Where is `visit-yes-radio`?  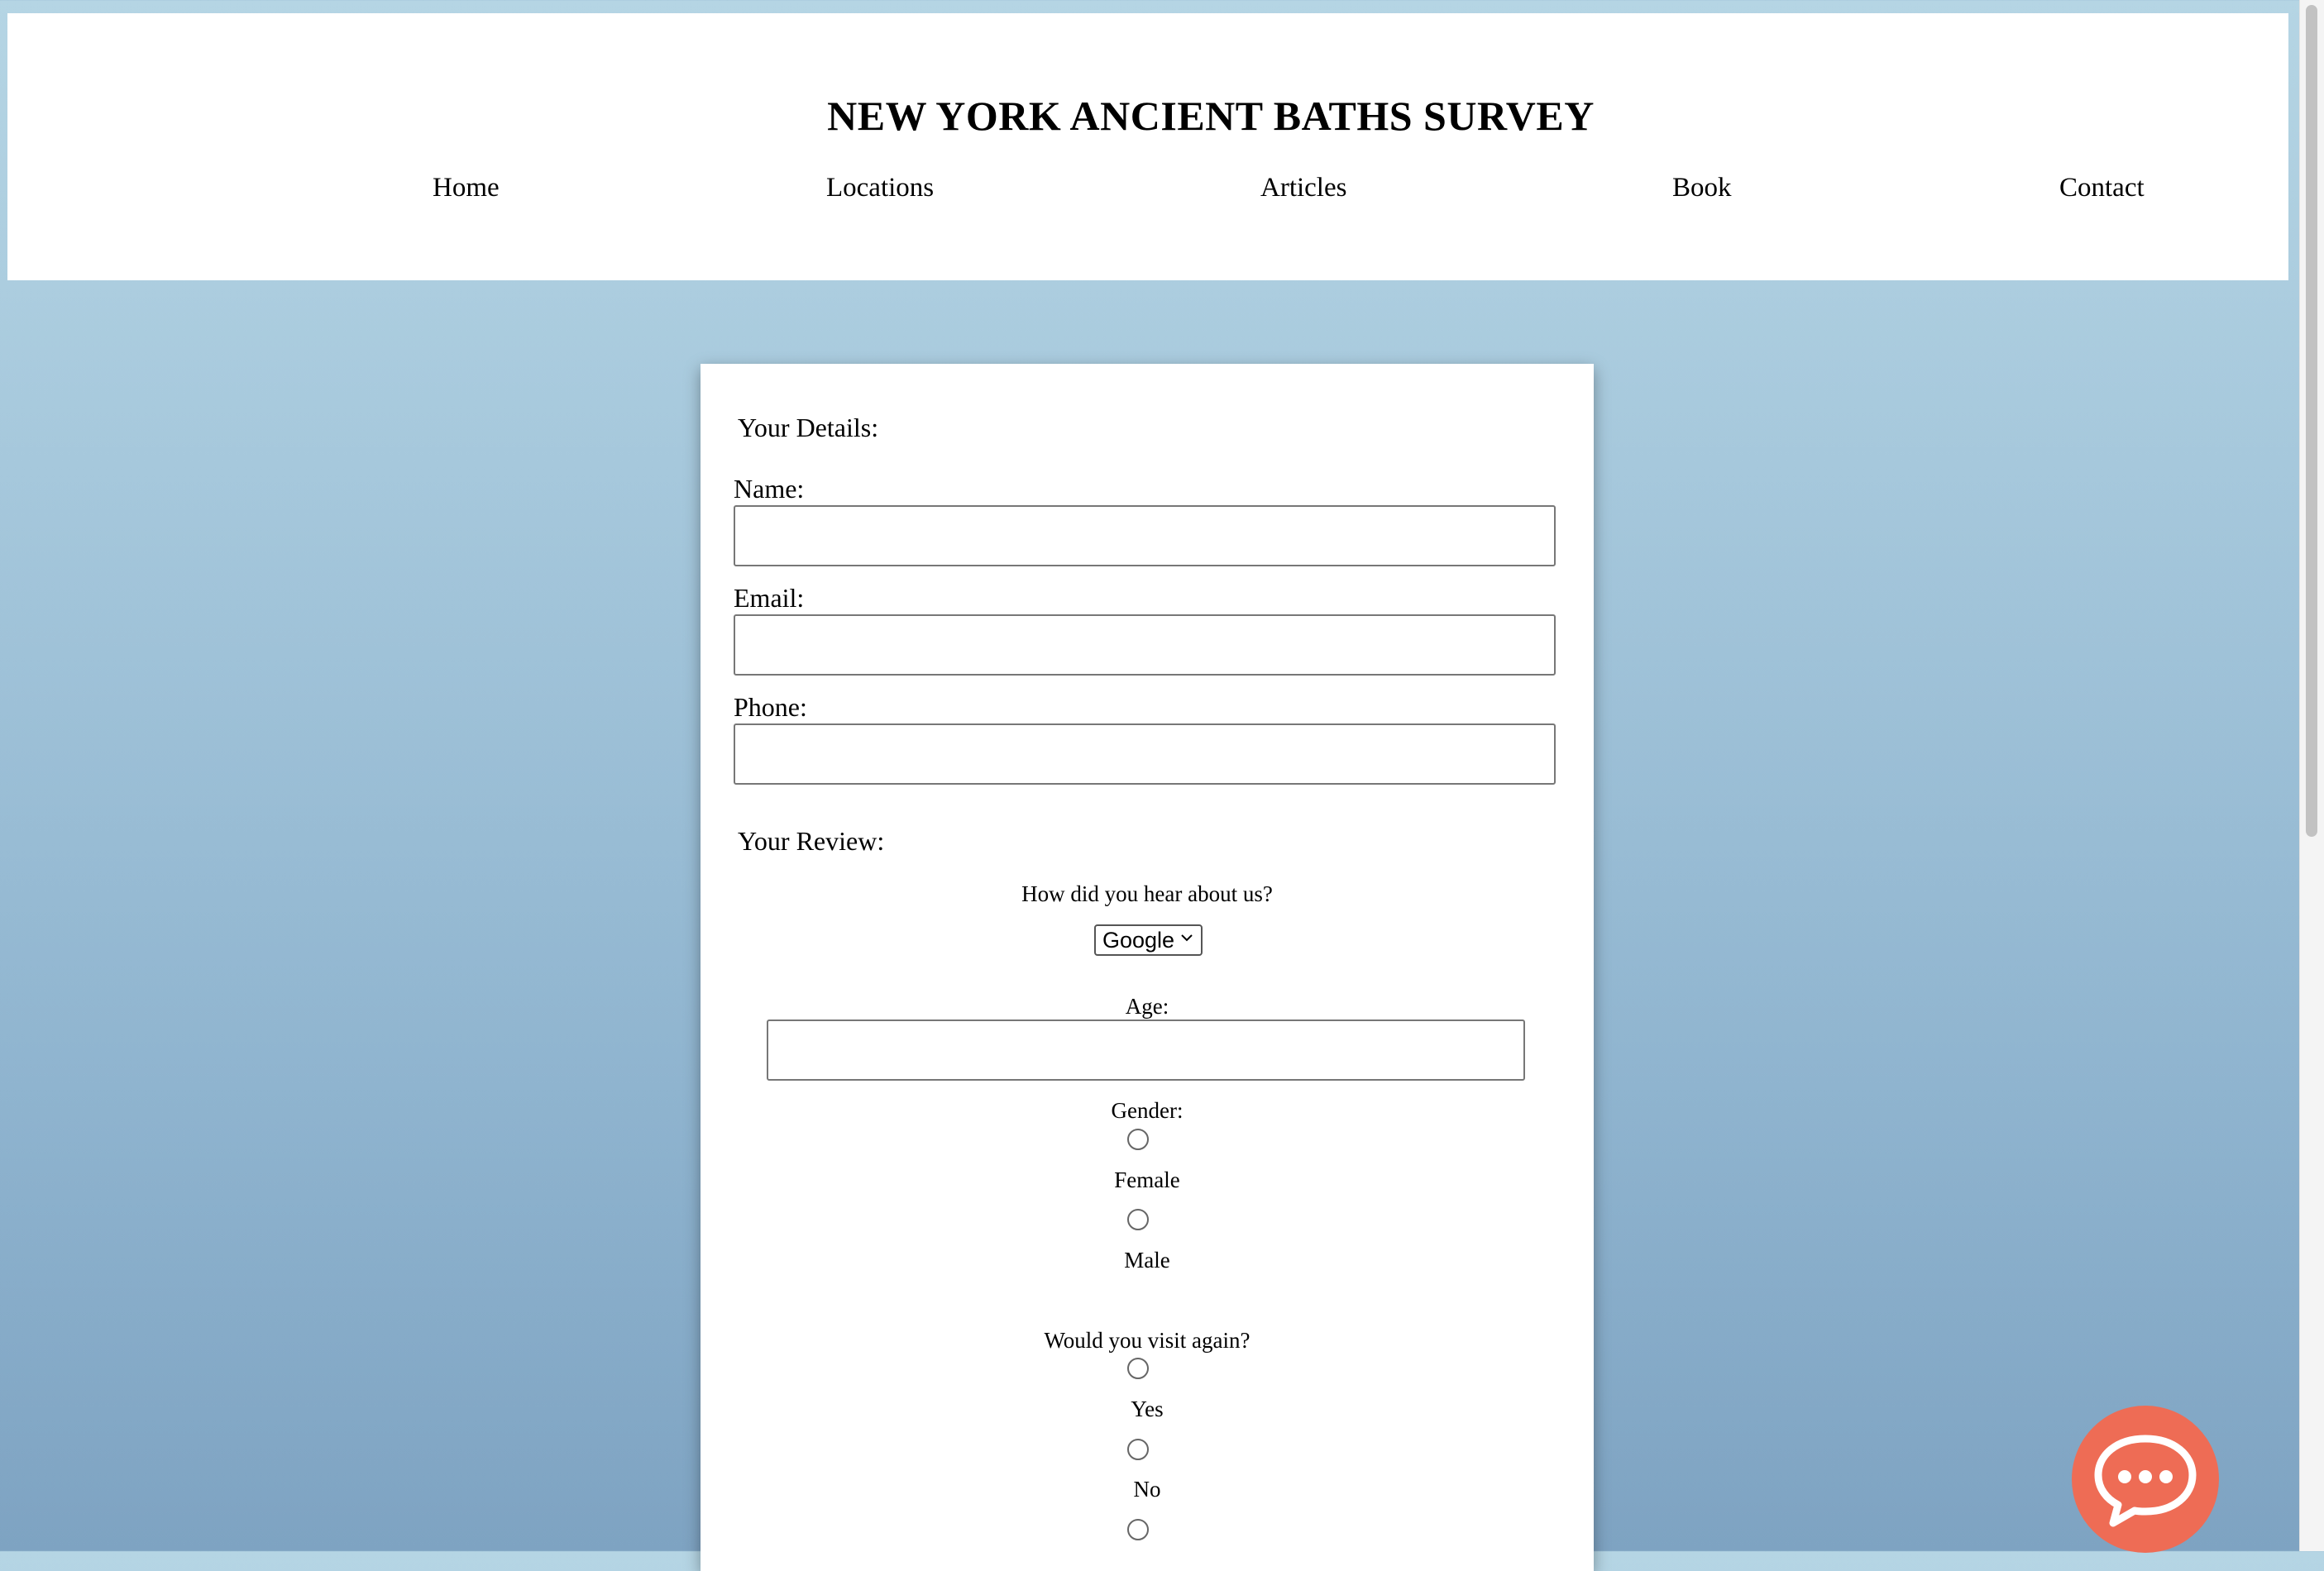
visit-yes-radio is located at coordinates (1138, 1368).